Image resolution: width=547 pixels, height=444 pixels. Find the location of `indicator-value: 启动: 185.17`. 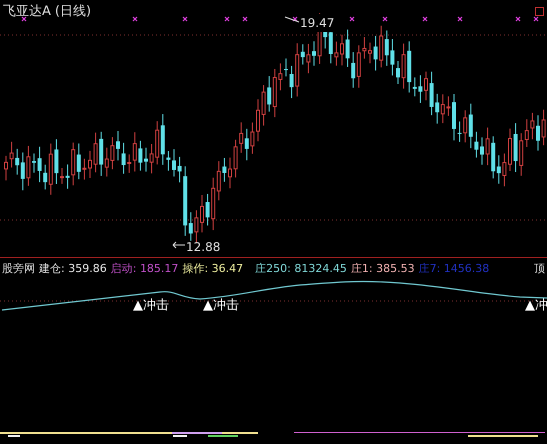

indicator-value: 启动: 185.17 is located at coordinates (144, 269).